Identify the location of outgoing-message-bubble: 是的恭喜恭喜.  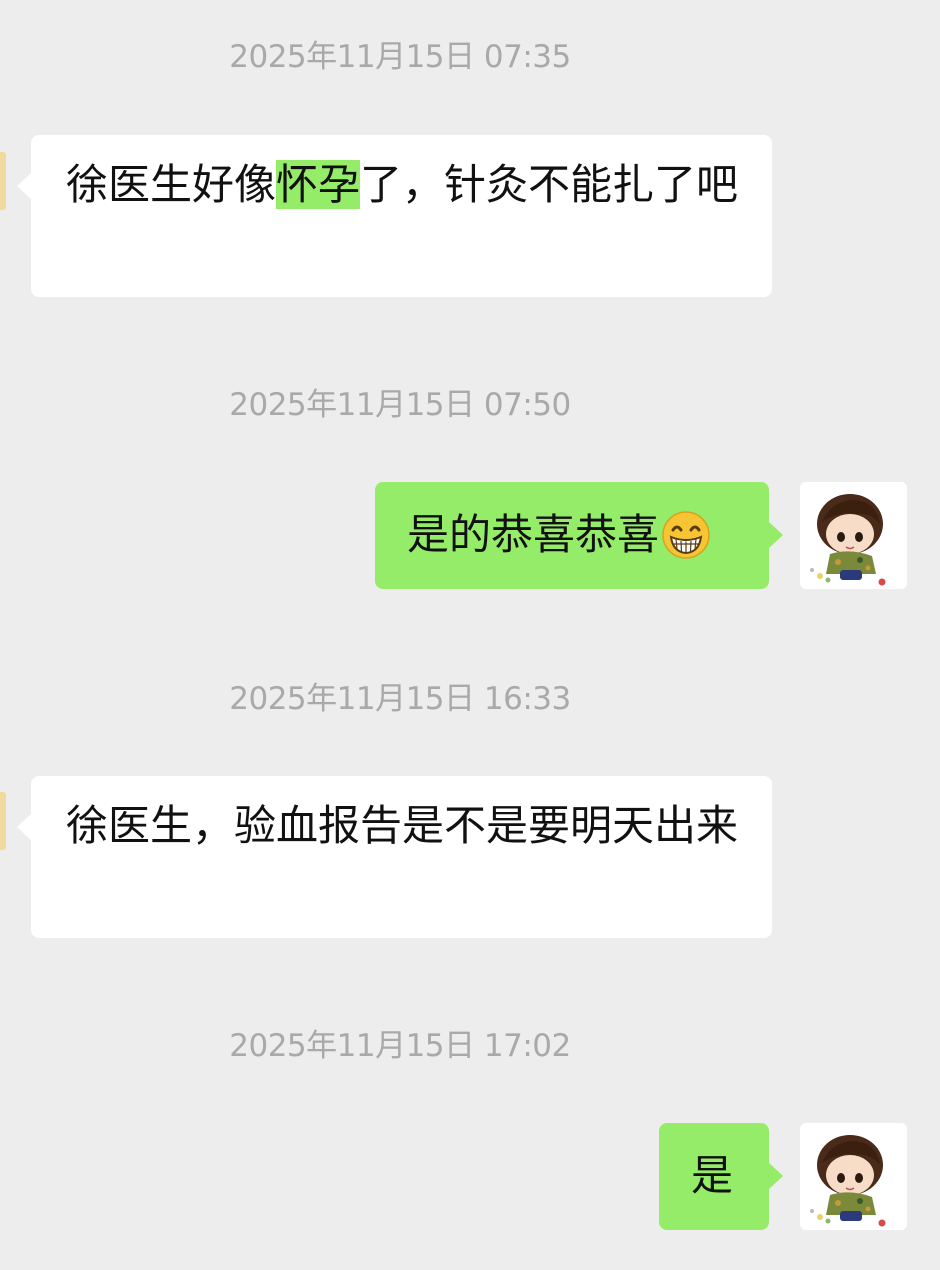
(579, 535).